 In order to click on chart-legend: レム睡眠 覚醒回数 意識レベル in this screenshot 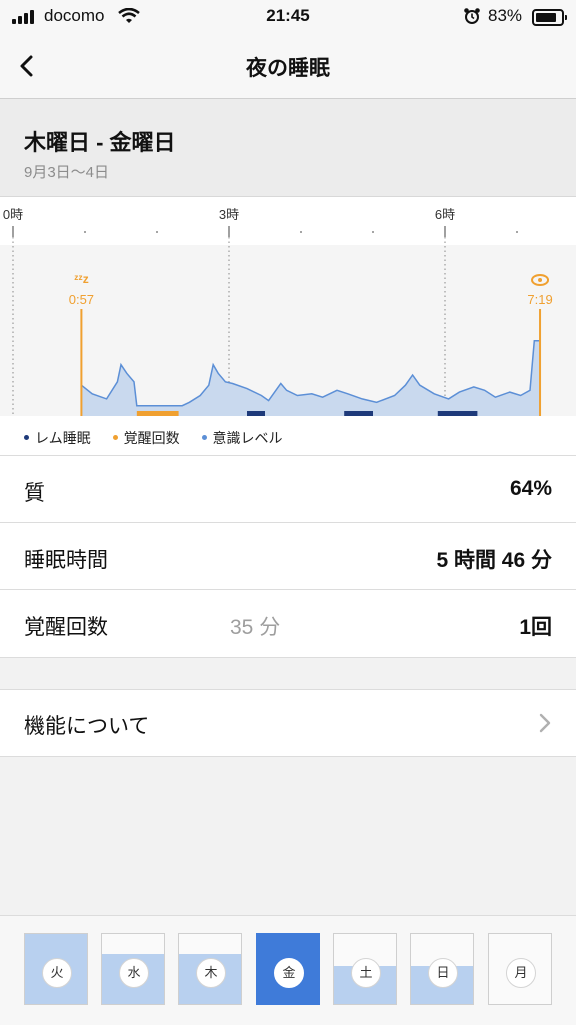, I will do `click(162, 438)`.